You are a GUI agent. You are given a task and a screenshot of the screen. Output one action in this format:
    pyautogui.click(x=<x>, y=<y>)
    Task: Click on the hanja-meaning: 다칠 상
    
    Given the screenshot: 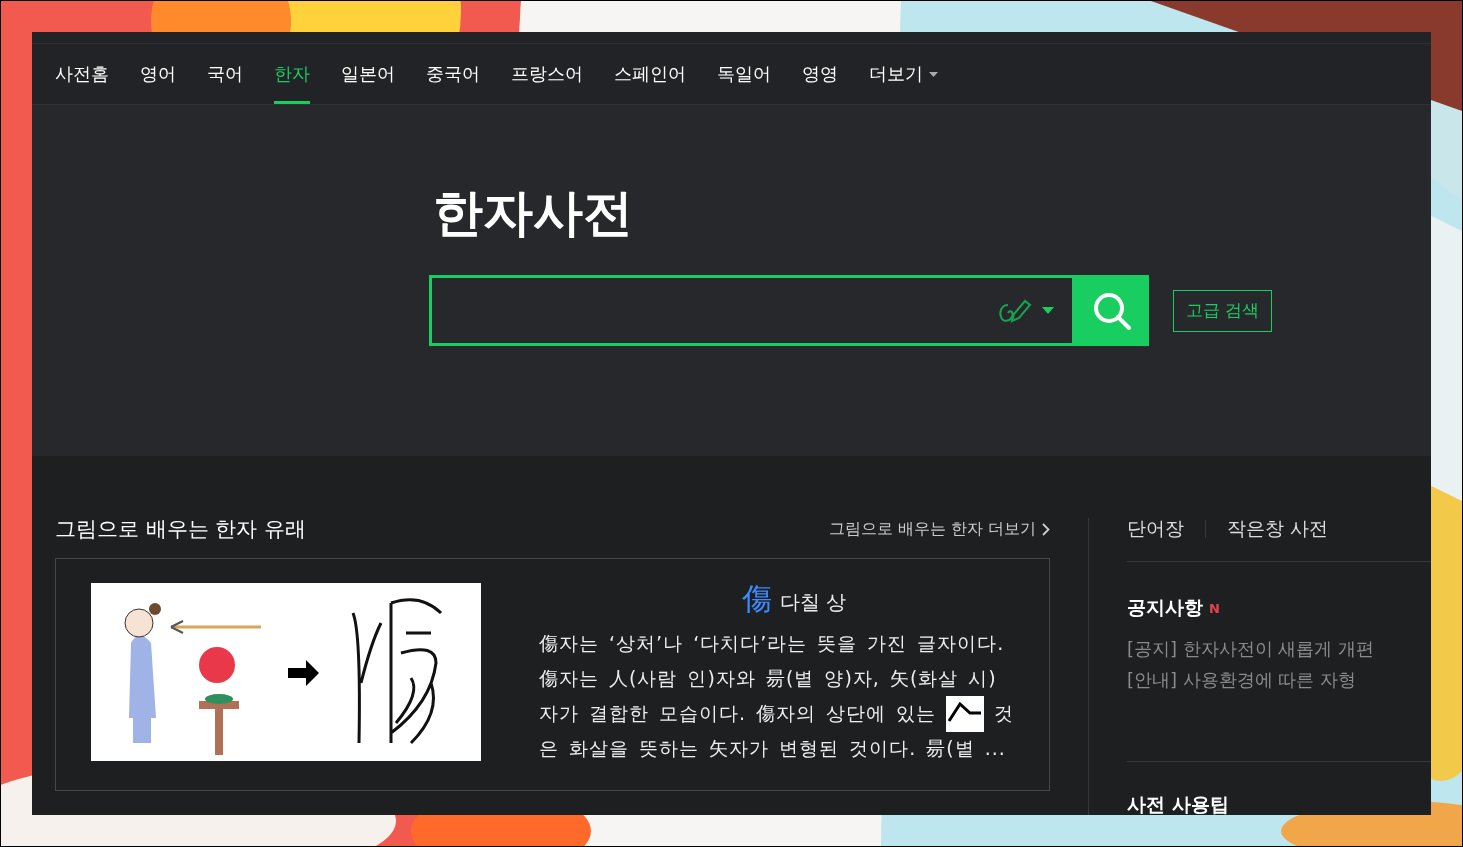 What is the action you would take?
    pyautogui.click(x=813, y=602)
    